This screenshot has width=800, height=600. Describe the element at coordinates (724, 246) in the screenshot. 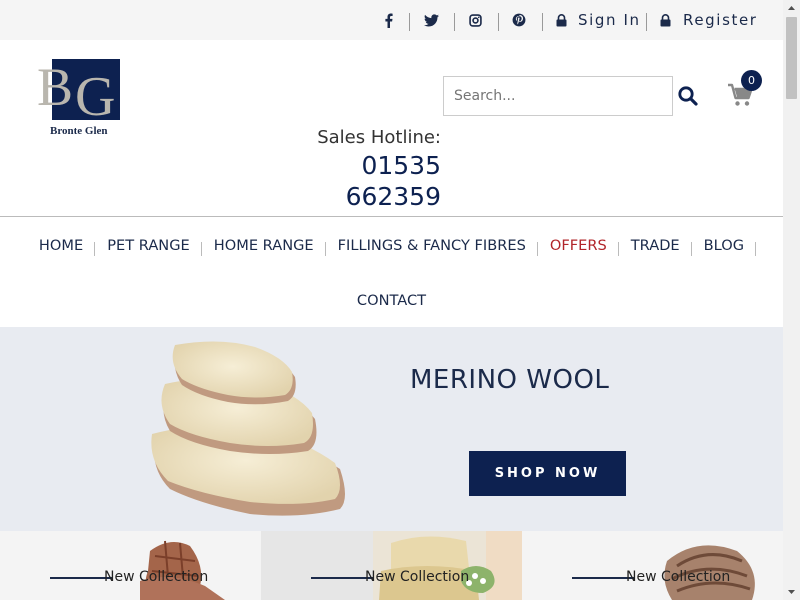

I see `nav-blog: BLOG` at that location.